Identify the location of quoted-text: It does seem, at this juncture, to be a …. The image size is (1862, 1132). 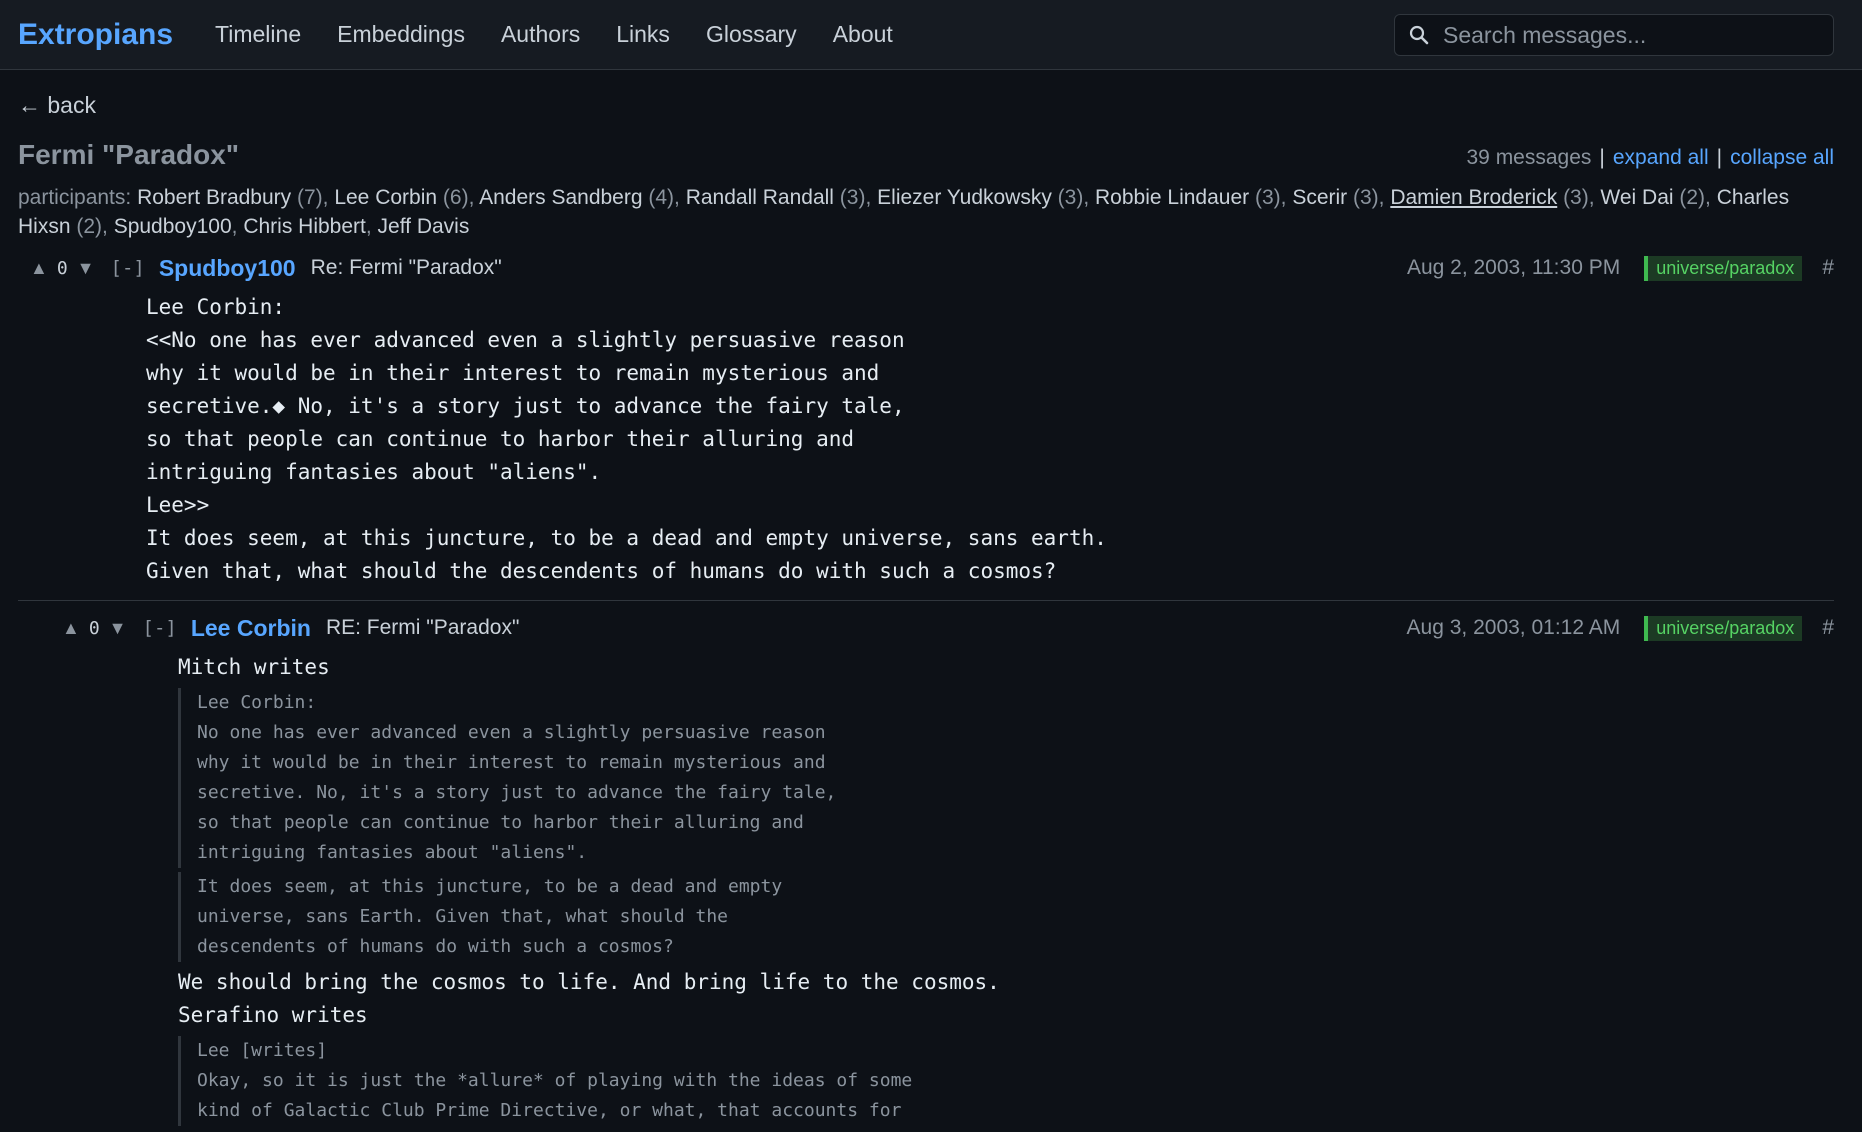
(1006, 917).